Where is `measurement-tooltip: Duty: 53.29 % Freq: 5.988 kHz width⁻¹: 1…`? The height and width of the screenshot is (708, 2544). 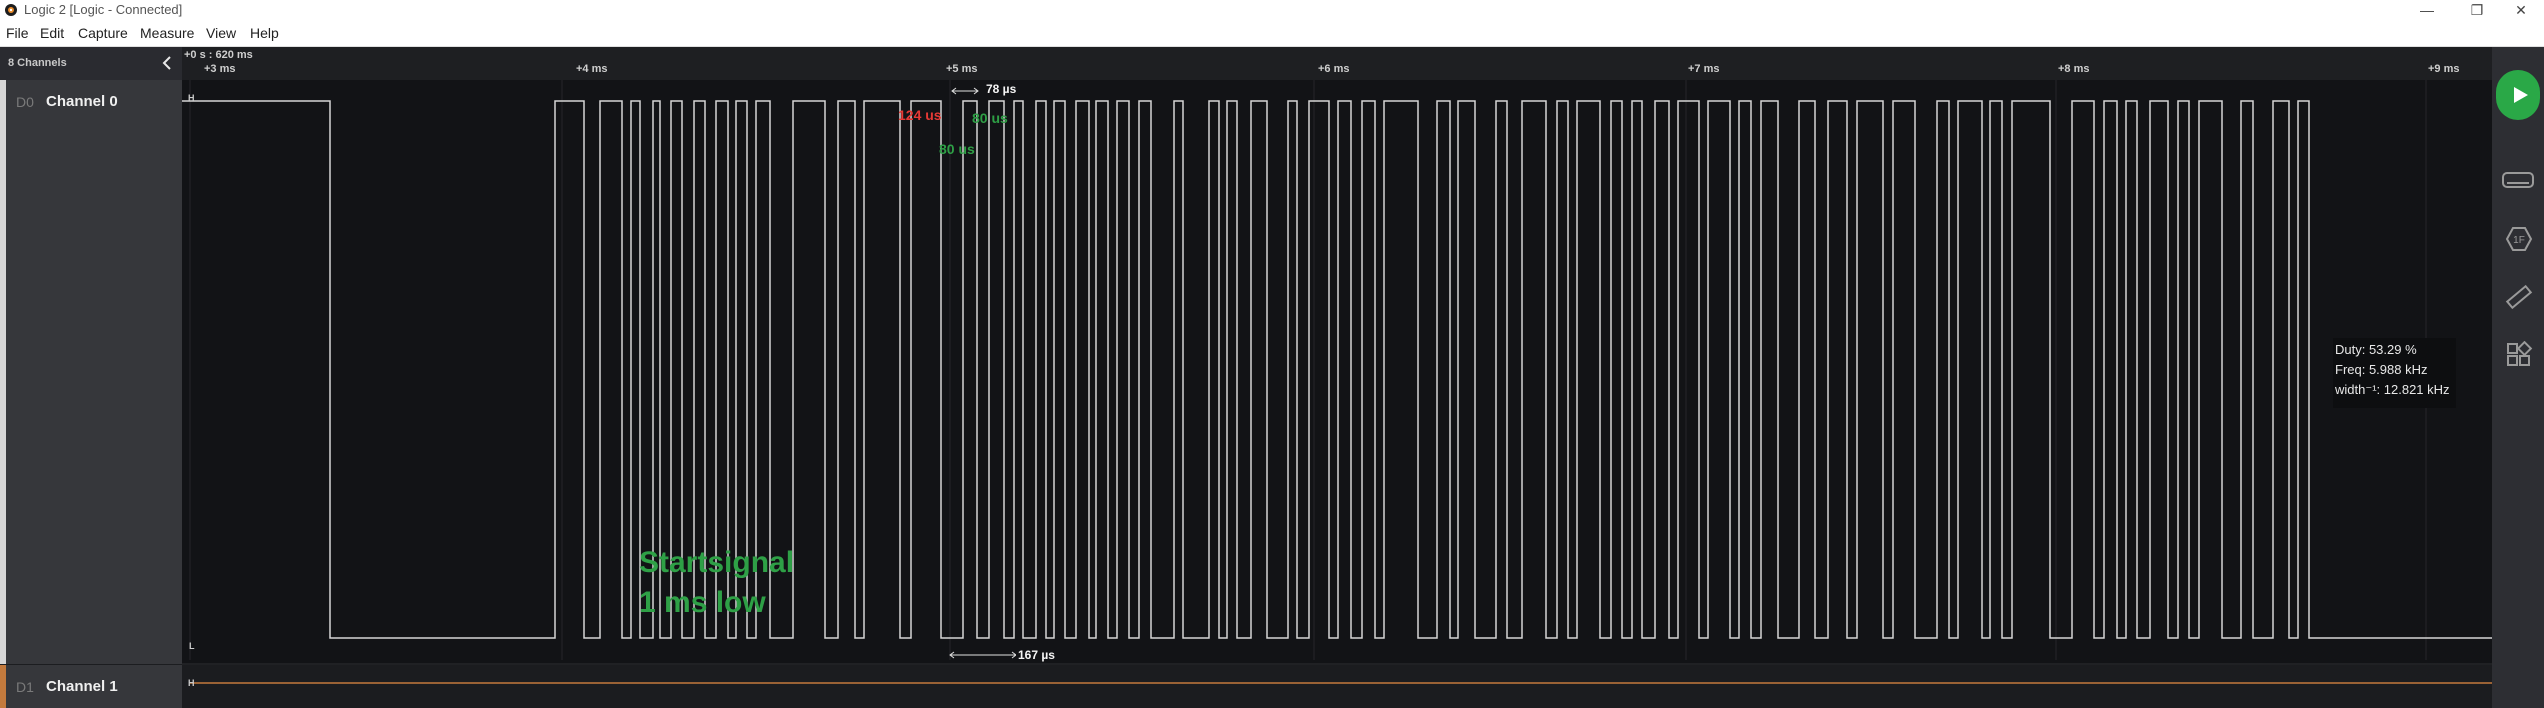 measurement-tooltip: Duty: 53.29 % Freq: 5.988 kHz width⁻¹: 1… is located at coordinates (2394, 373).